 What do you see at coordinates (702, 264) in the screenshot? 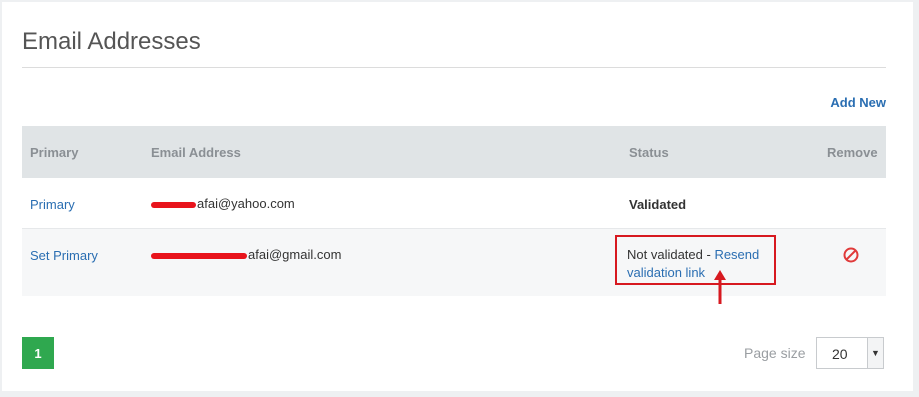
I see `status-not-validated: Not validated - Resend validation link` at bounding box center [702, 264].